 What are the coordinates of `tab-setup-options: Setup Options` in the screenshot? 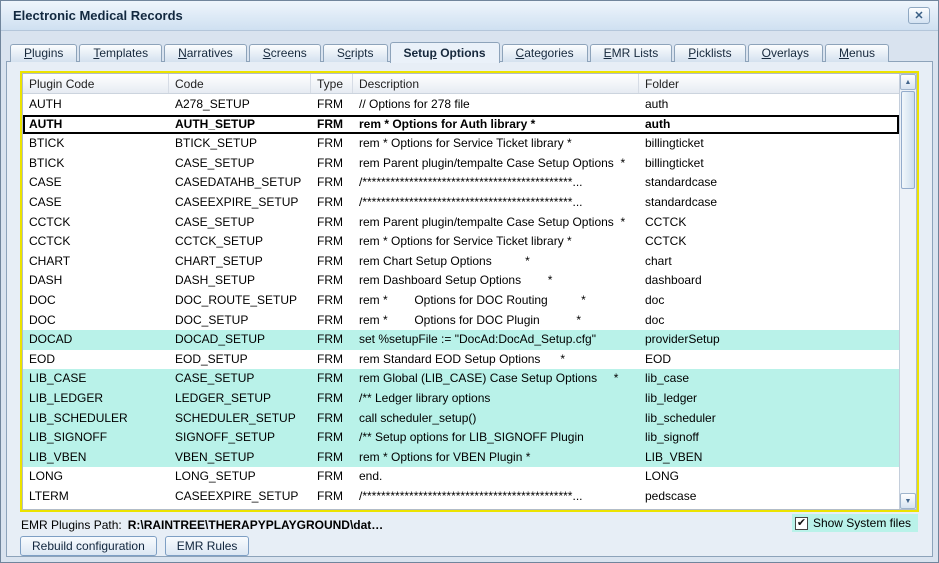 It's located at (444, 52).